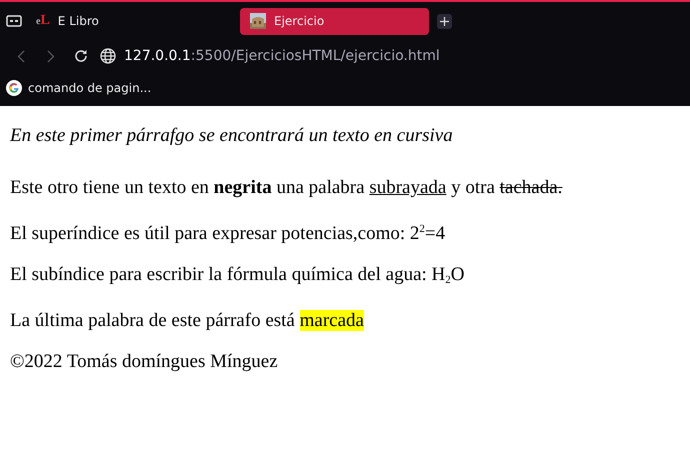 The width and height of the screenshot is (690, 453). Describe the element at coordinates (334, 21) in the screenshot. I see `browser-tab: Ejercicio` at that location.